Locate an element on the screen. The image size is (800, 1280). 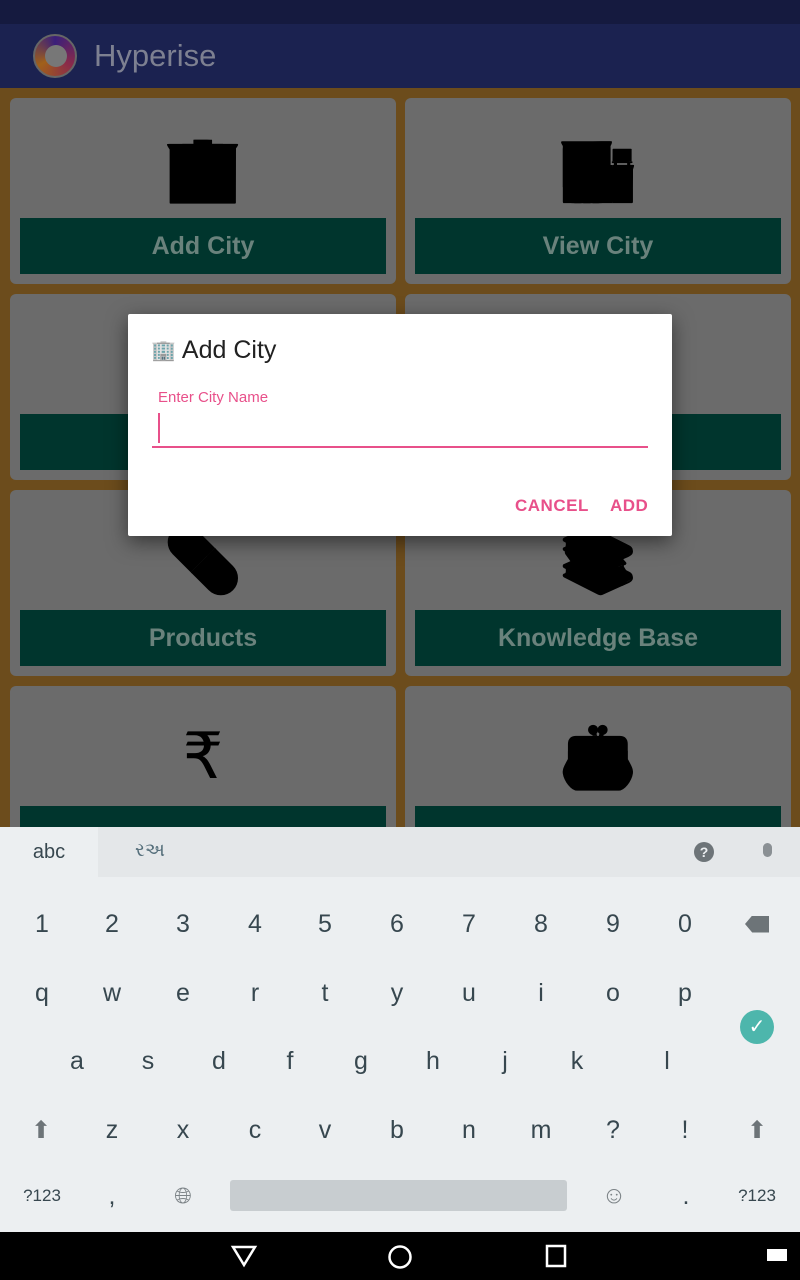
text-cursor is located at coordinates (159, 428).